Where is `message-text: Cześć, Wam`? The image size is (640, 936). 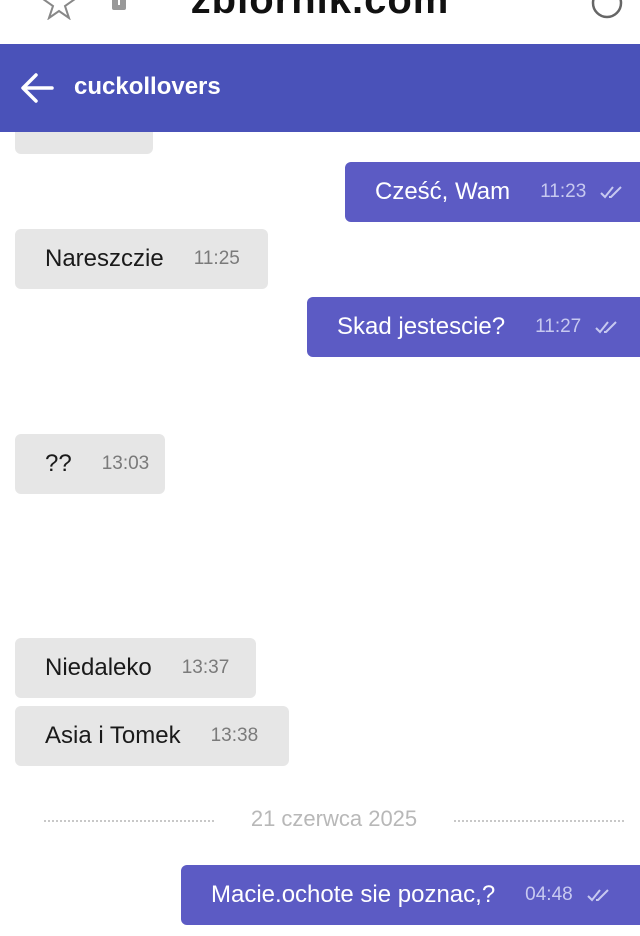 message-text: Cześć, Wam is located at coordinates (443, 191).